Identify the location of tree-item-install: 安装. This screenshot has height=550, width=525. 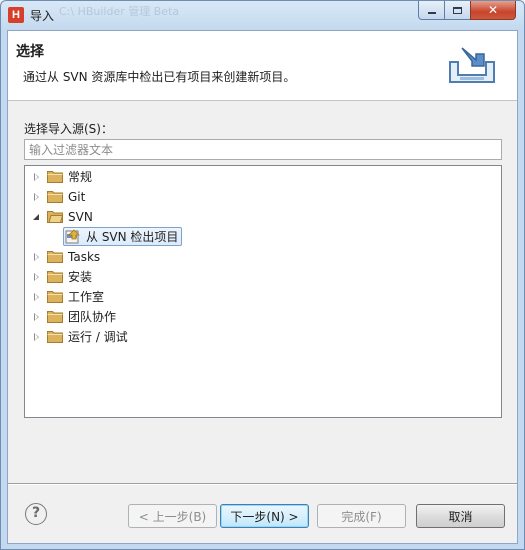
(61, 276).